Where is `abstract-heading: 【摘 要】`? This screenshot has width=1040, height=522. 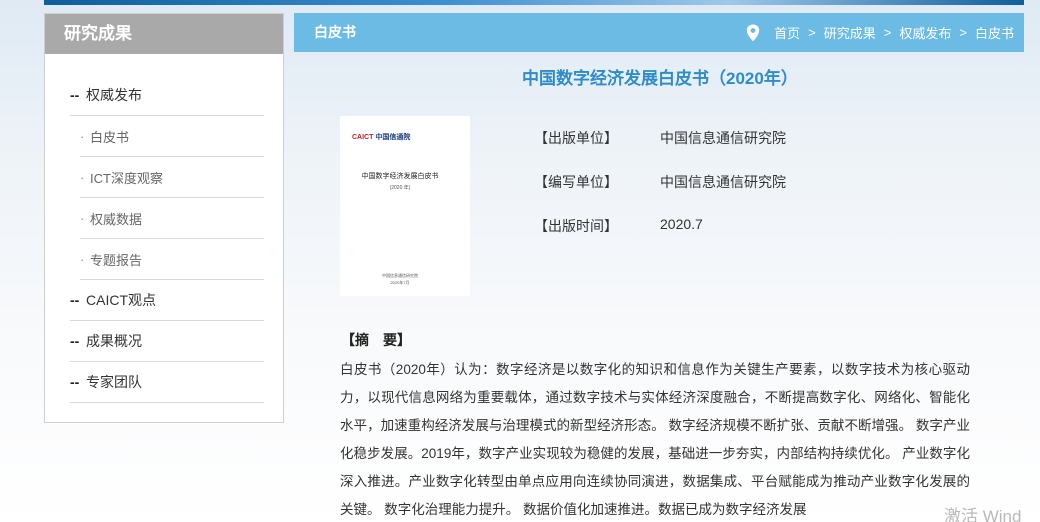 abstract-heading: 【摘 要】 is located at coordinates (376, 340).